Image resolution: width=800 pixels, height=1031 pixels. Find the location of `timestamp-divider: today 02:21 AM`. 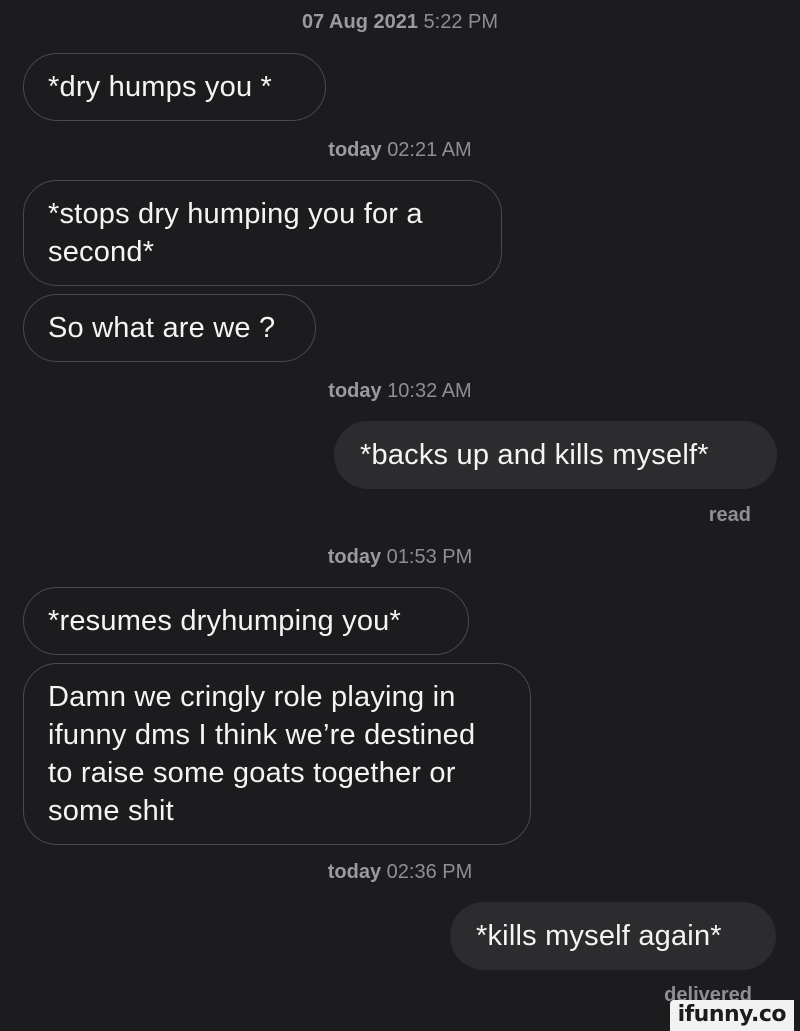

timestamp-divider: today 02:21 AM is located at coordinates (400, 150).